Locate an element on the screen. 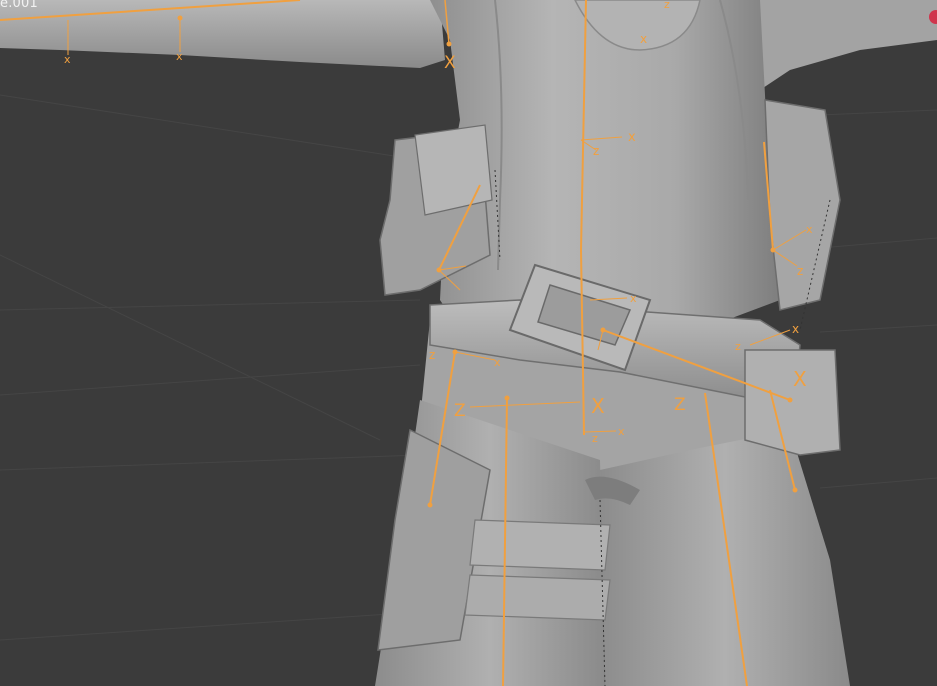  chest-pouch-flap is located at coordinates (453, 170).